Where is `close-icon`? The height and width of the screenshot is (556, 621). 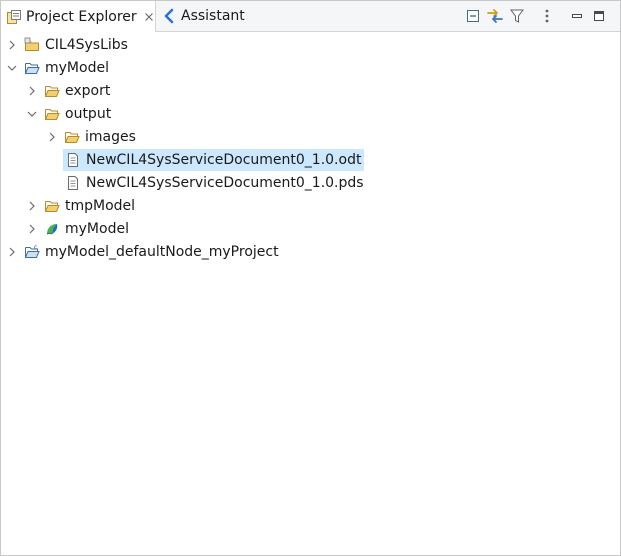 close-icon is located at coordinates (149, 17).